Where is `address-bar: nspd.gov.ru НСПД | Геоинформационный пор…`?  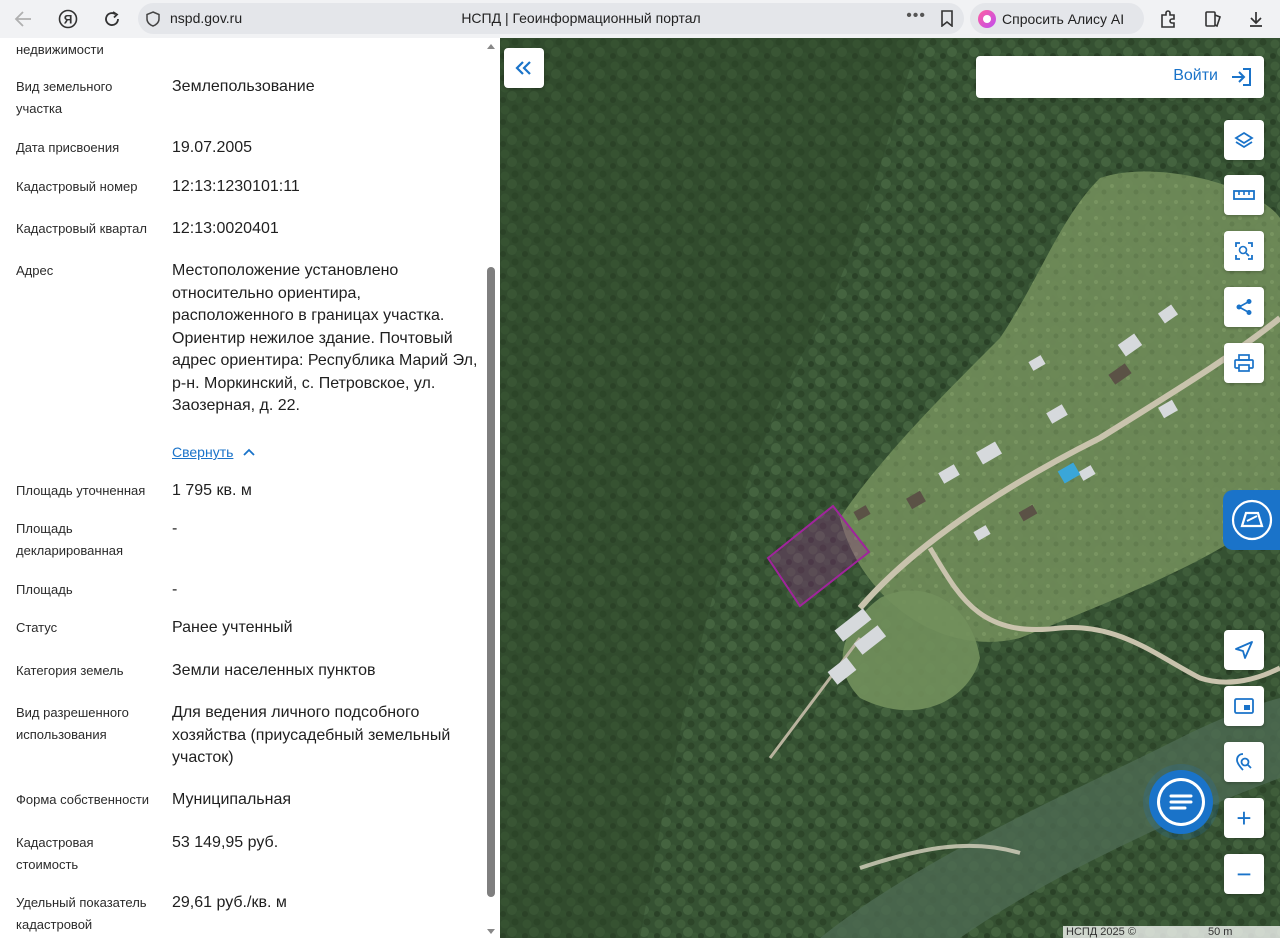
address-bar: nspd.gov.ru НСПД | Геоинформационный пор… is located at coordinates (551, 18).